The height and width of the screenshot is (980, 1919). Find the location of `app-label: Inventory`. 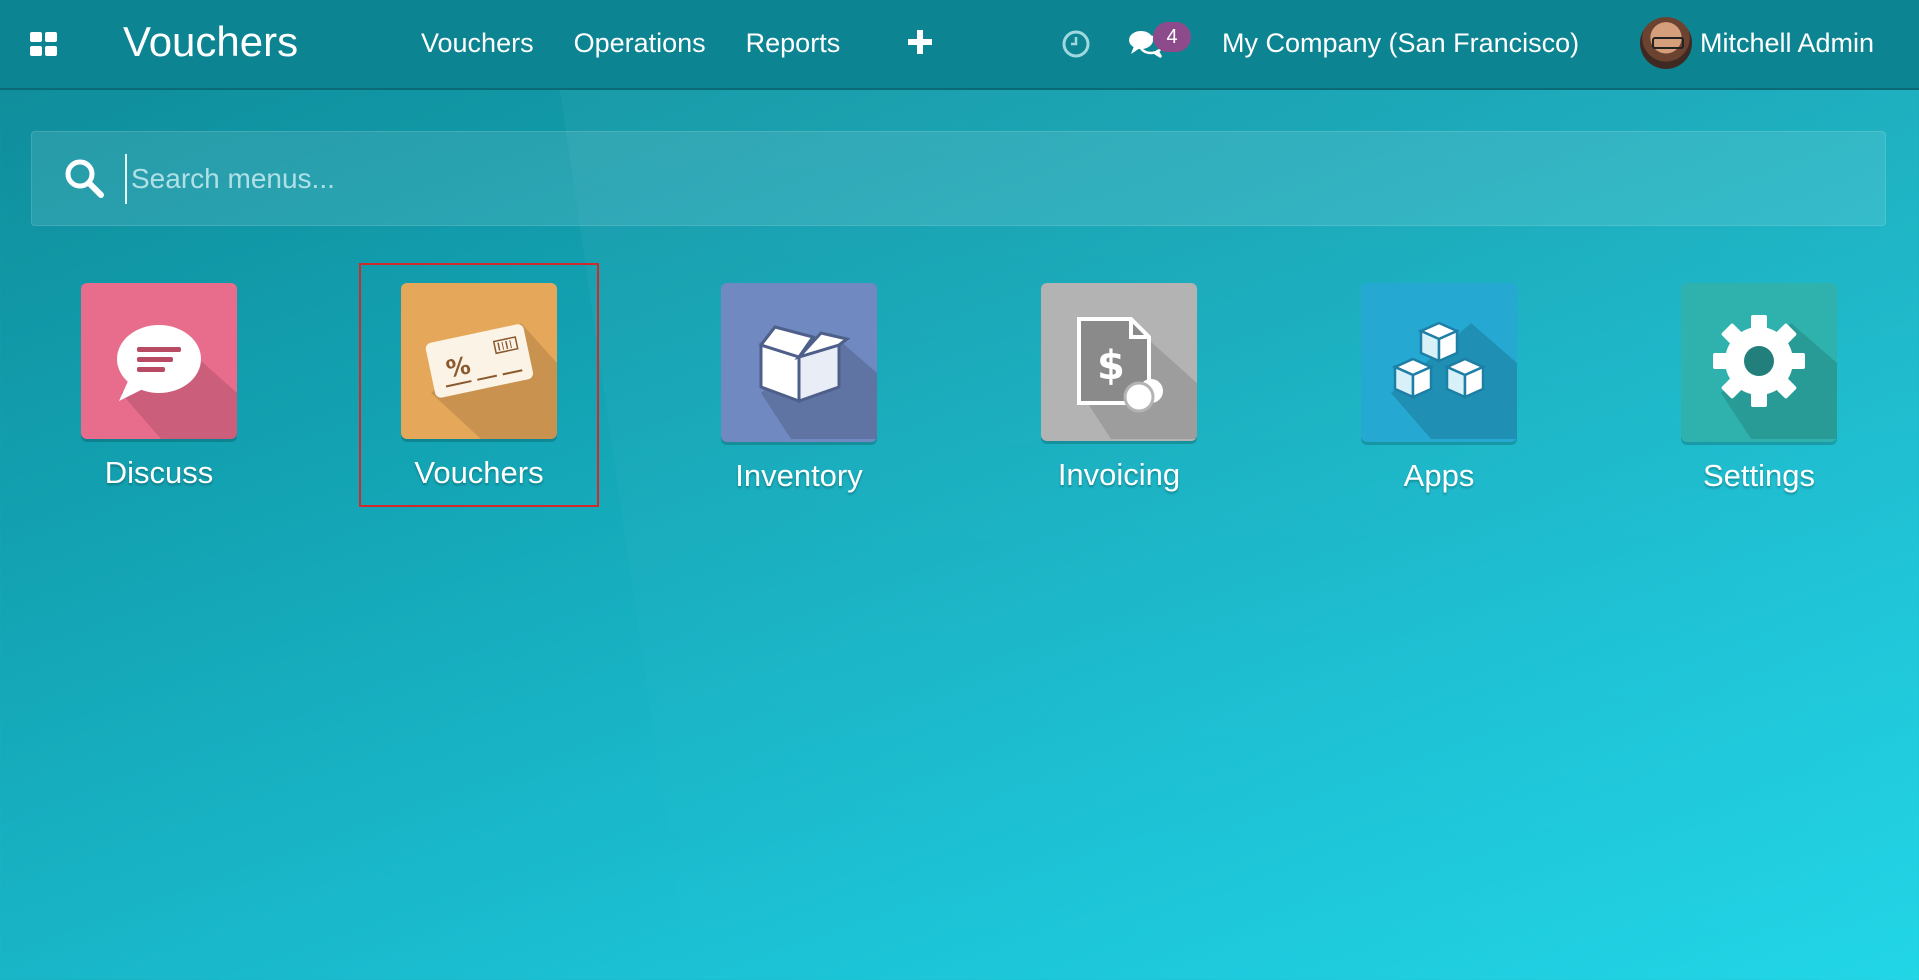

app-label: Inventory is located at coordinates (799, 475).